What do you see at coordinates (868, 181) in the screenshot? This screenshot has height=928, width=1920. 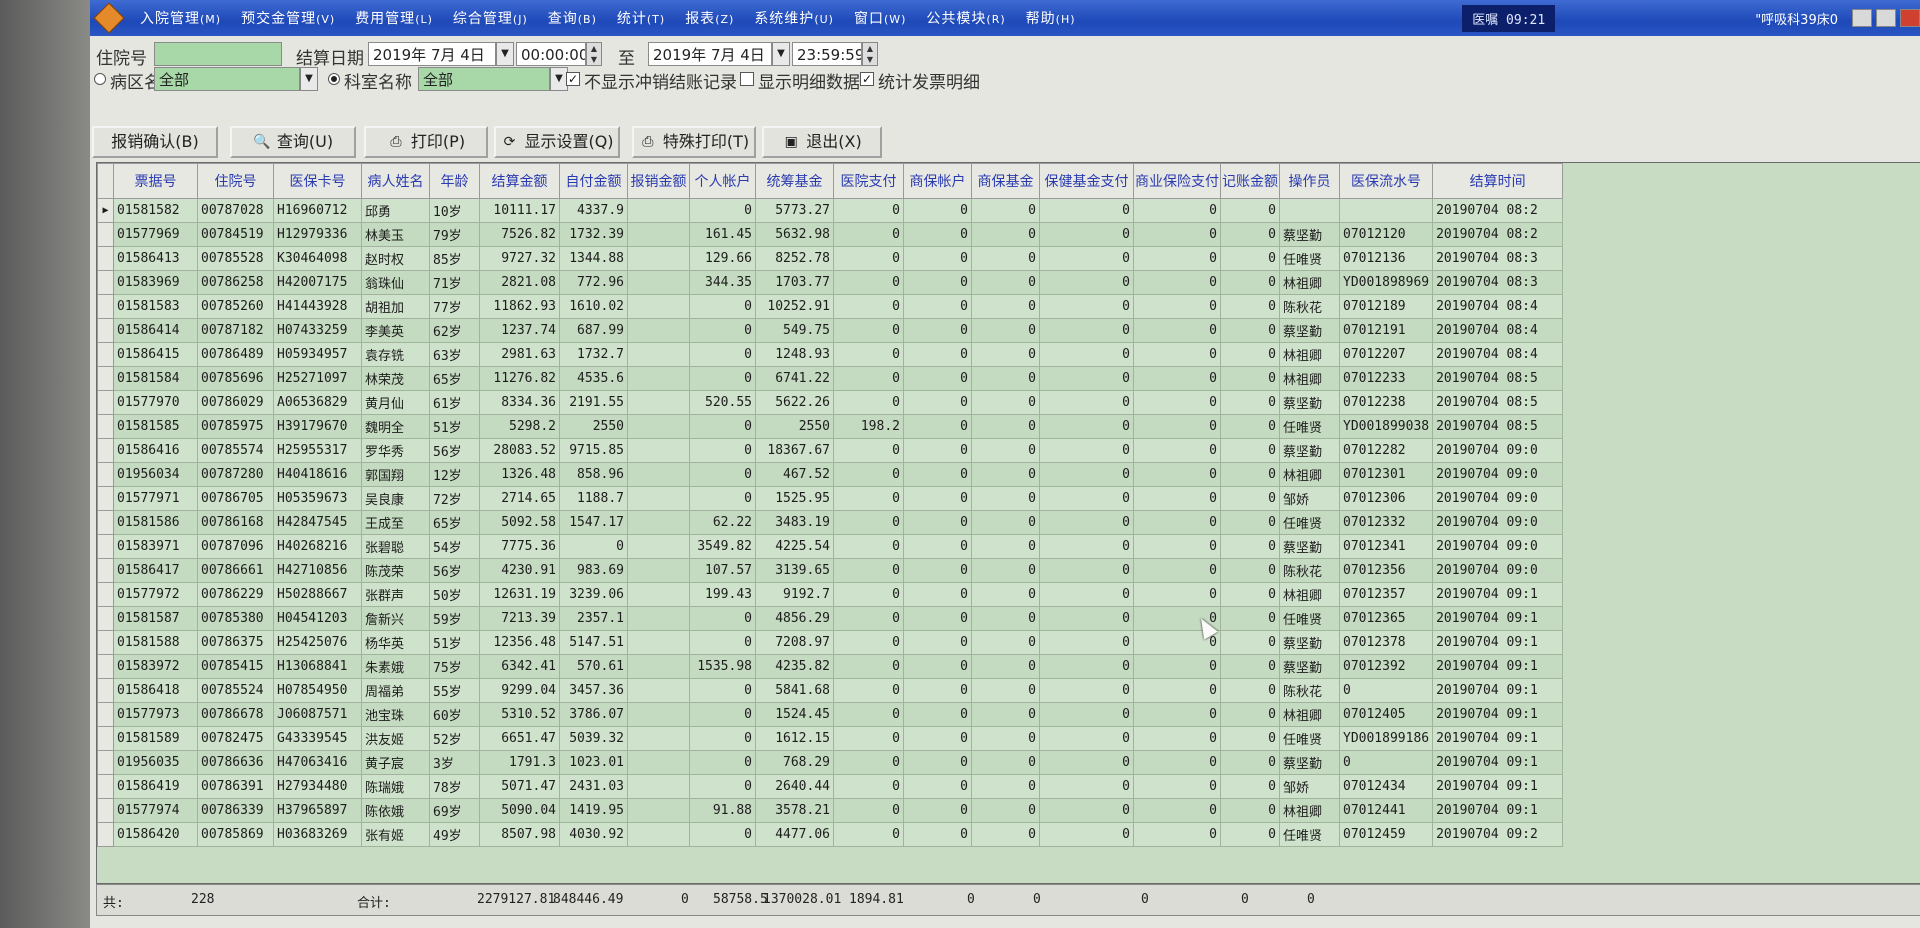 I see `column-header: 医院支付` at bounding box center [868, 181].